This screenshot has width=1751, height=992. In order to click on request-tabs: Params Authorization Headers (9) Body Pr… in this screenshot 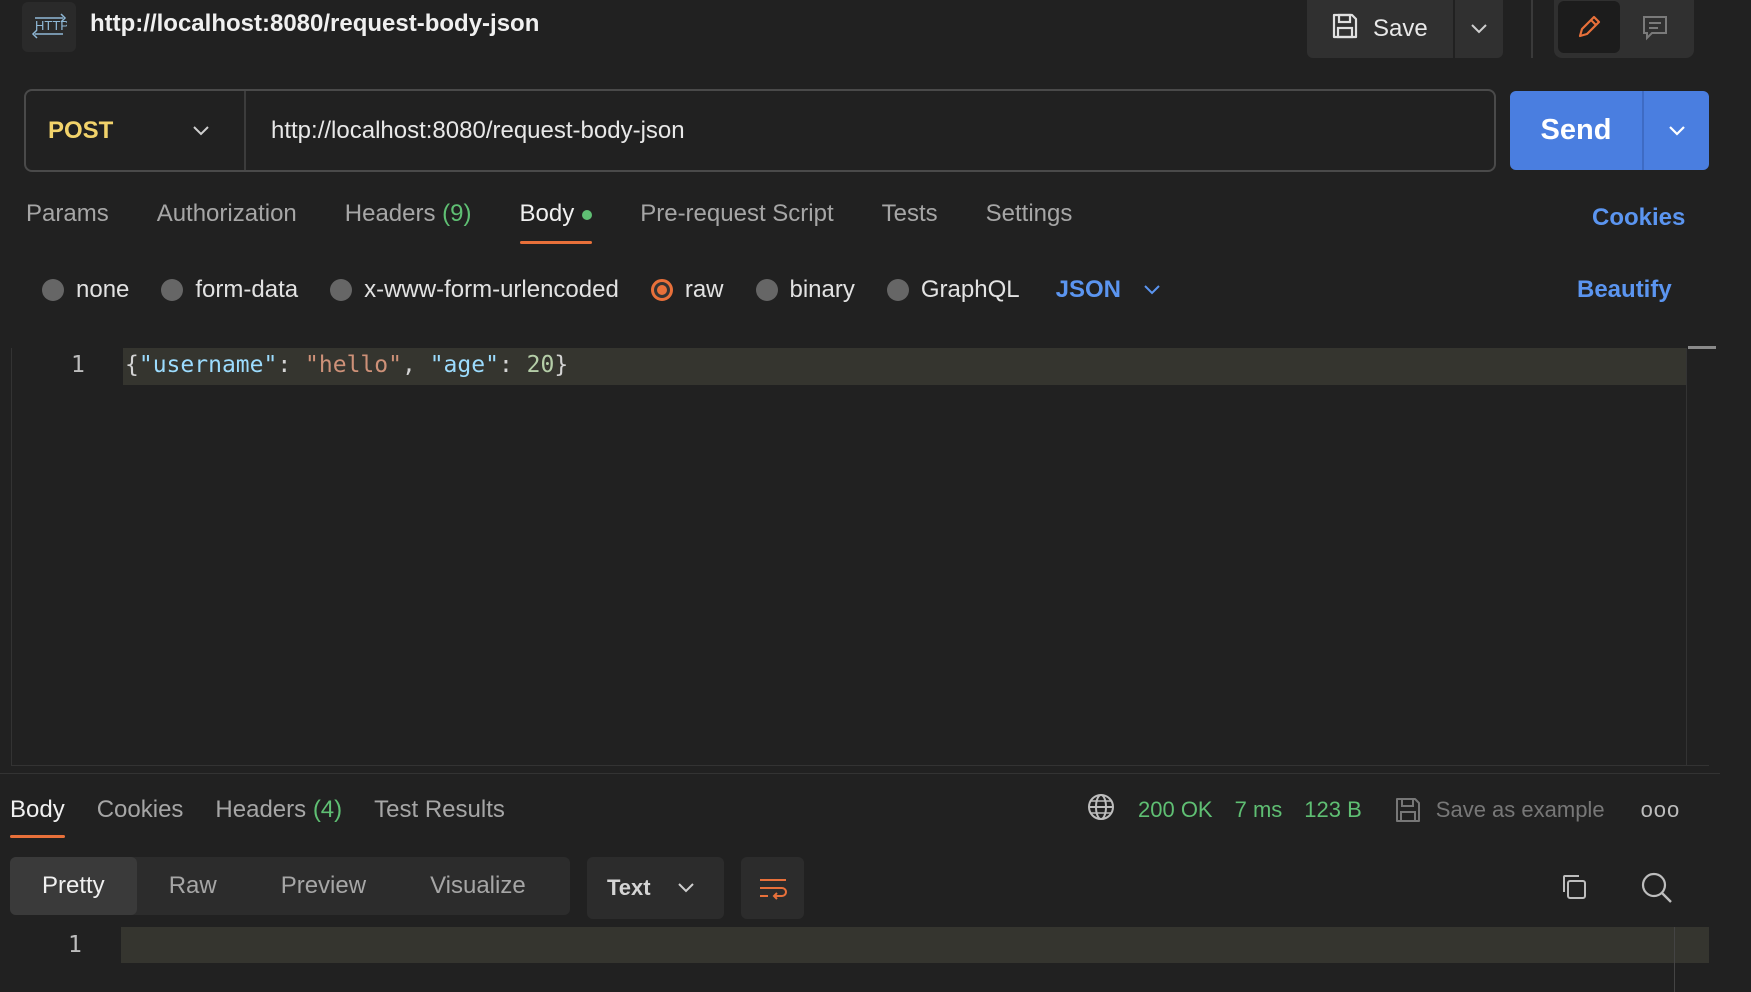, I will do `click(549, 222)`.